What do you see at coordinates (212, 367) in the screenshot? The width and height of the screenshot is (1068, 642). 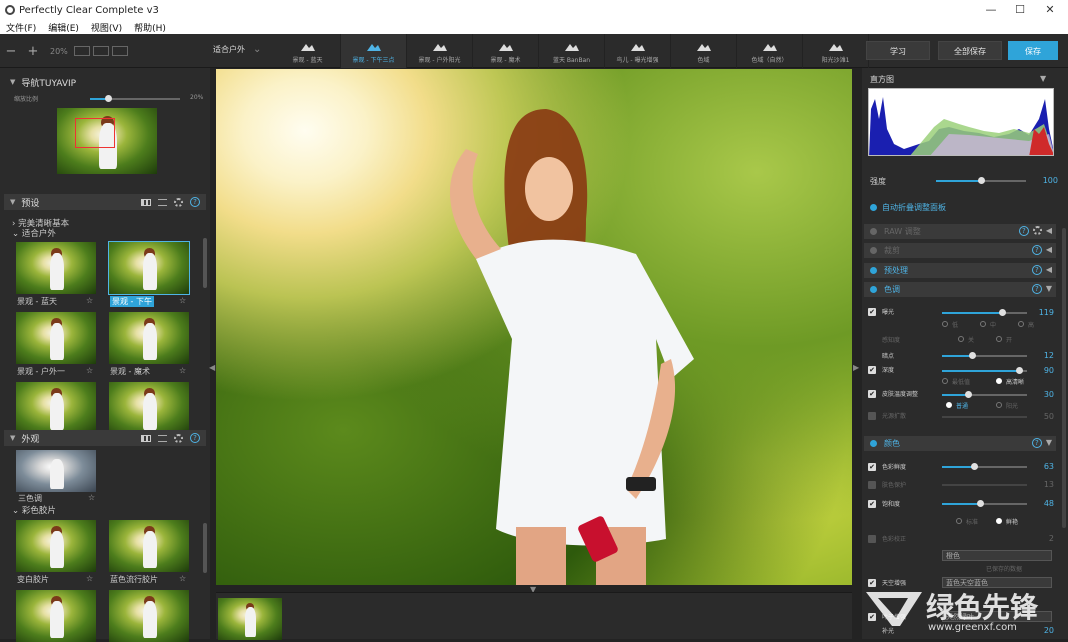 I see `collapse-left-arrow-icon: ◀` at bounding box center [212, 367].